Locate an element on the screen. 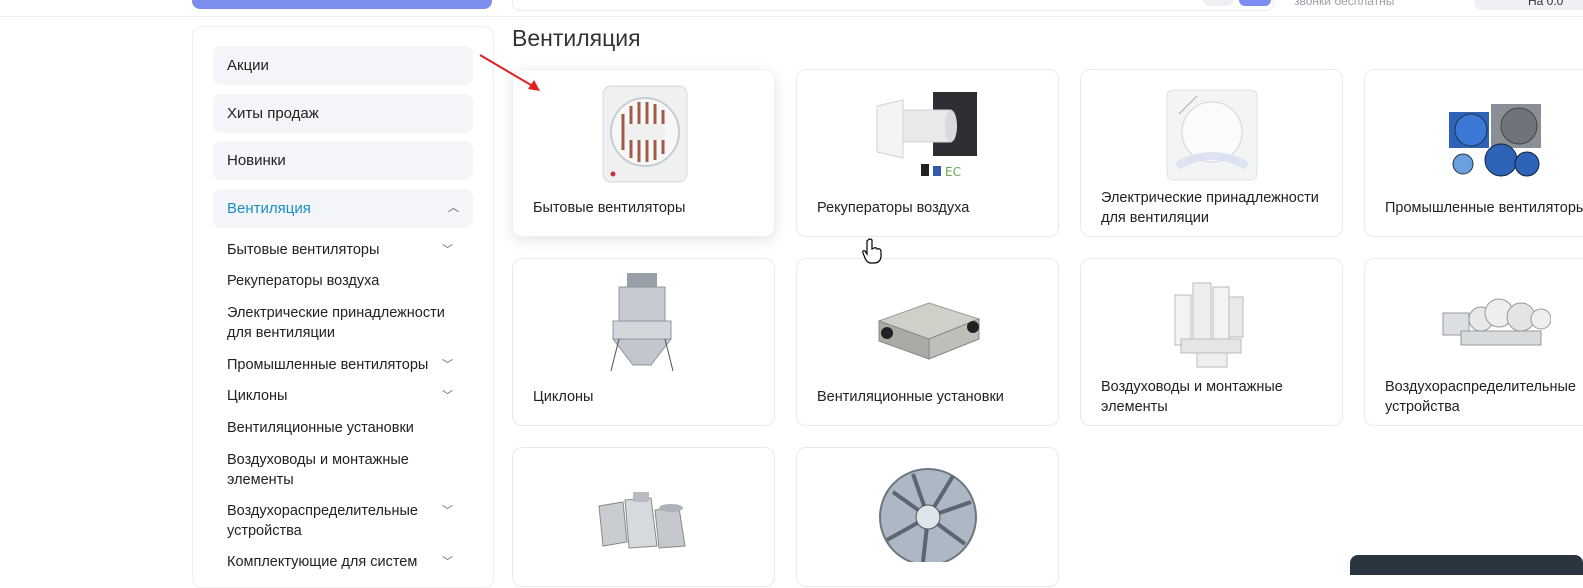  catalog-button is located at coordinates (342, 4).